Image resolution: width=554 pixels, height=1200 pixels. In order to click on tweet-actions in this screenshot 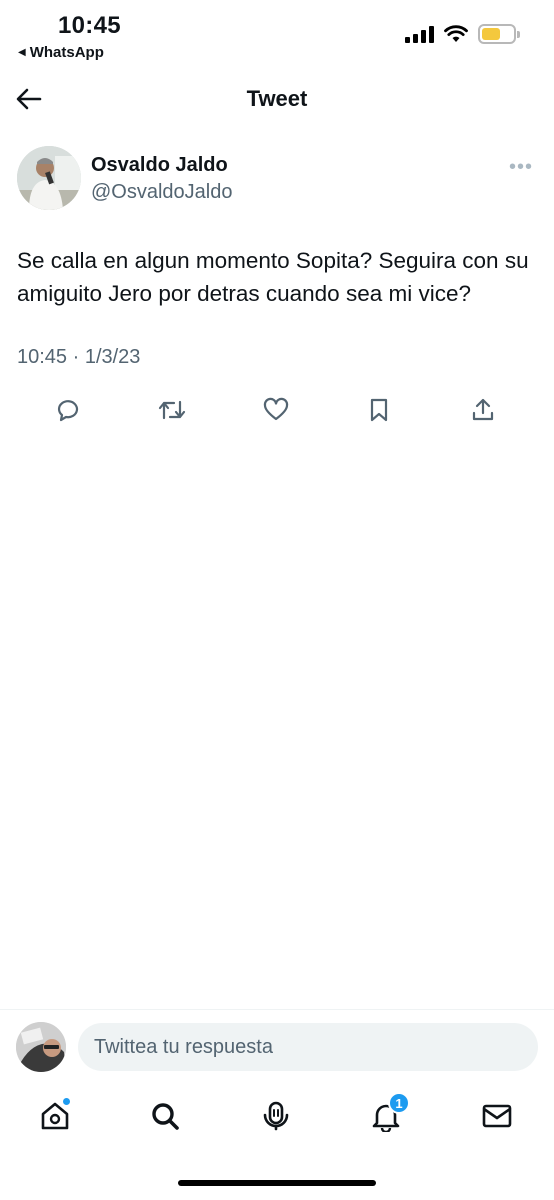, I will do `click(277, 410)`.